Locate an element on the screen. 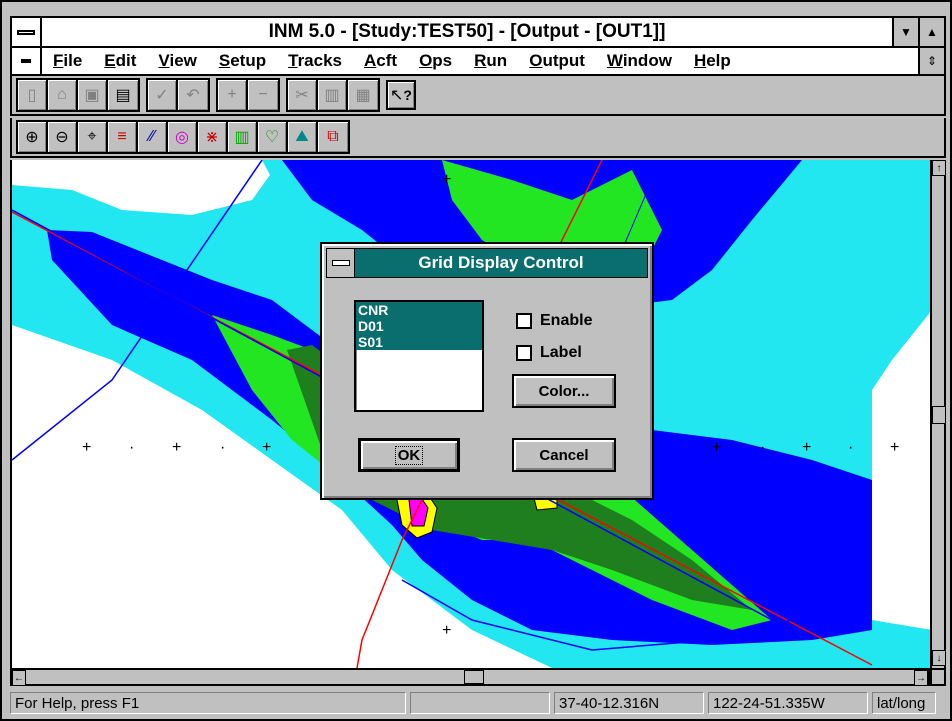 The width and height of the screenshot is (952, 721). dialog-title-bar: Grid Display Control is located at coordinates (487, 263).